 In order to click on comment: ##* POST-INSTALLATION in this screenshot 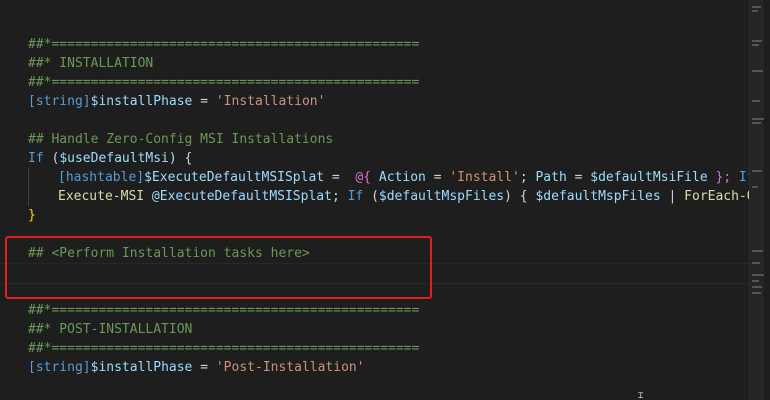, I will do `click(110, 329)`.